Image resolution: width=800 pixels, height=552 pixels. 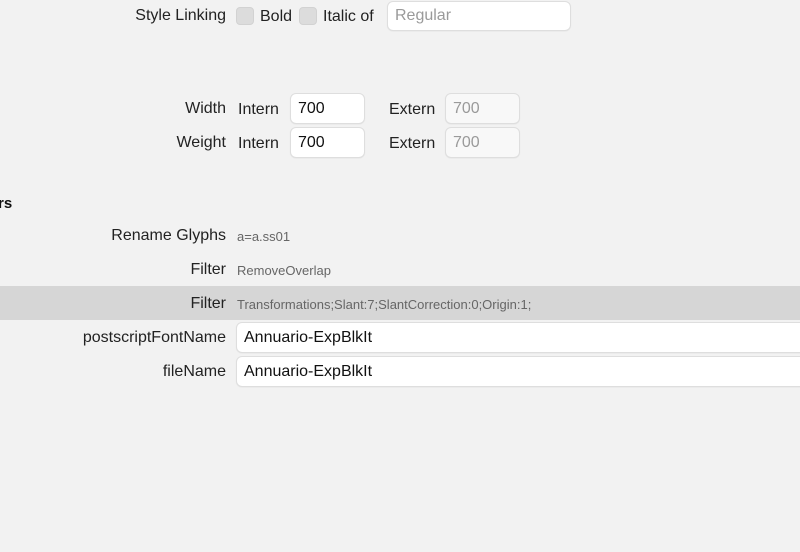 What do you see at coordinates (258, 109) in the screenshot?
I see `width-intern-label: Intern` at bounding box center [258, 109].